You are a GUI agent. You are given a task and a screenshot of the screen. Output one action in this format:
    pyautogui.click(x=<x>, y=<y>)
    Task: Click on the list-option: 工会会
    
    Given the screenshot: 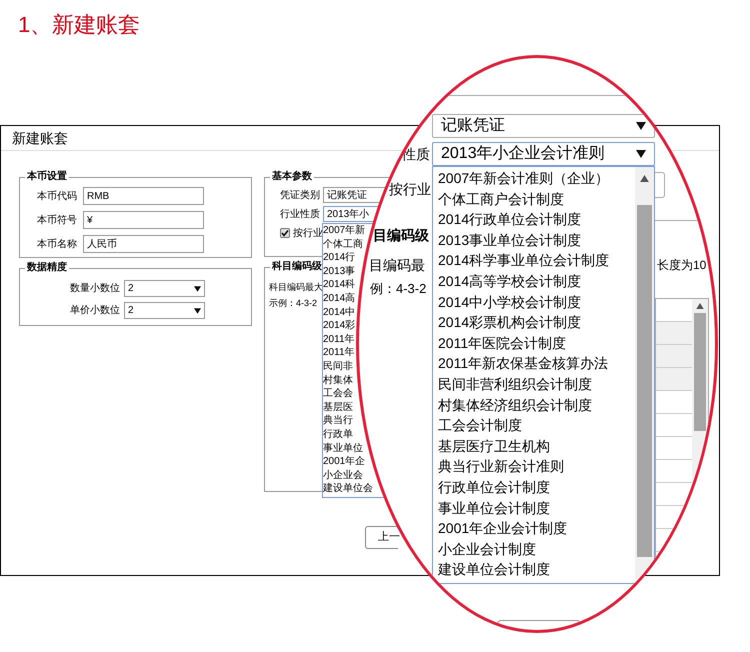 What is the action you would take?
    pyautogui.click(x=338, y=394)
    